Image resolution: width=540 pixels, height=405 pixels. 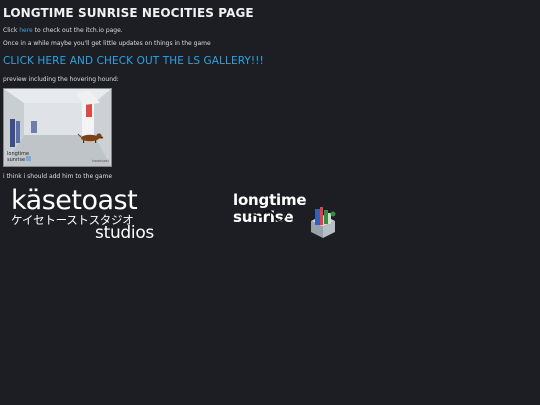 I want to click on svg-text: kasetoast, so click(x=101, y=161).